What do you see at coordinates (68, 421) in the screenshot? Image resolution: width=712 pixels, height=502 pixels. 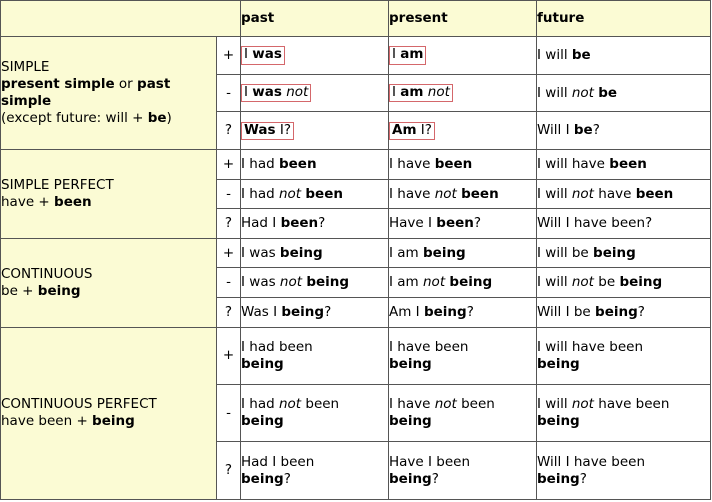 I see `tense-group-formula: have been + being` at bounding box center [68, 421].